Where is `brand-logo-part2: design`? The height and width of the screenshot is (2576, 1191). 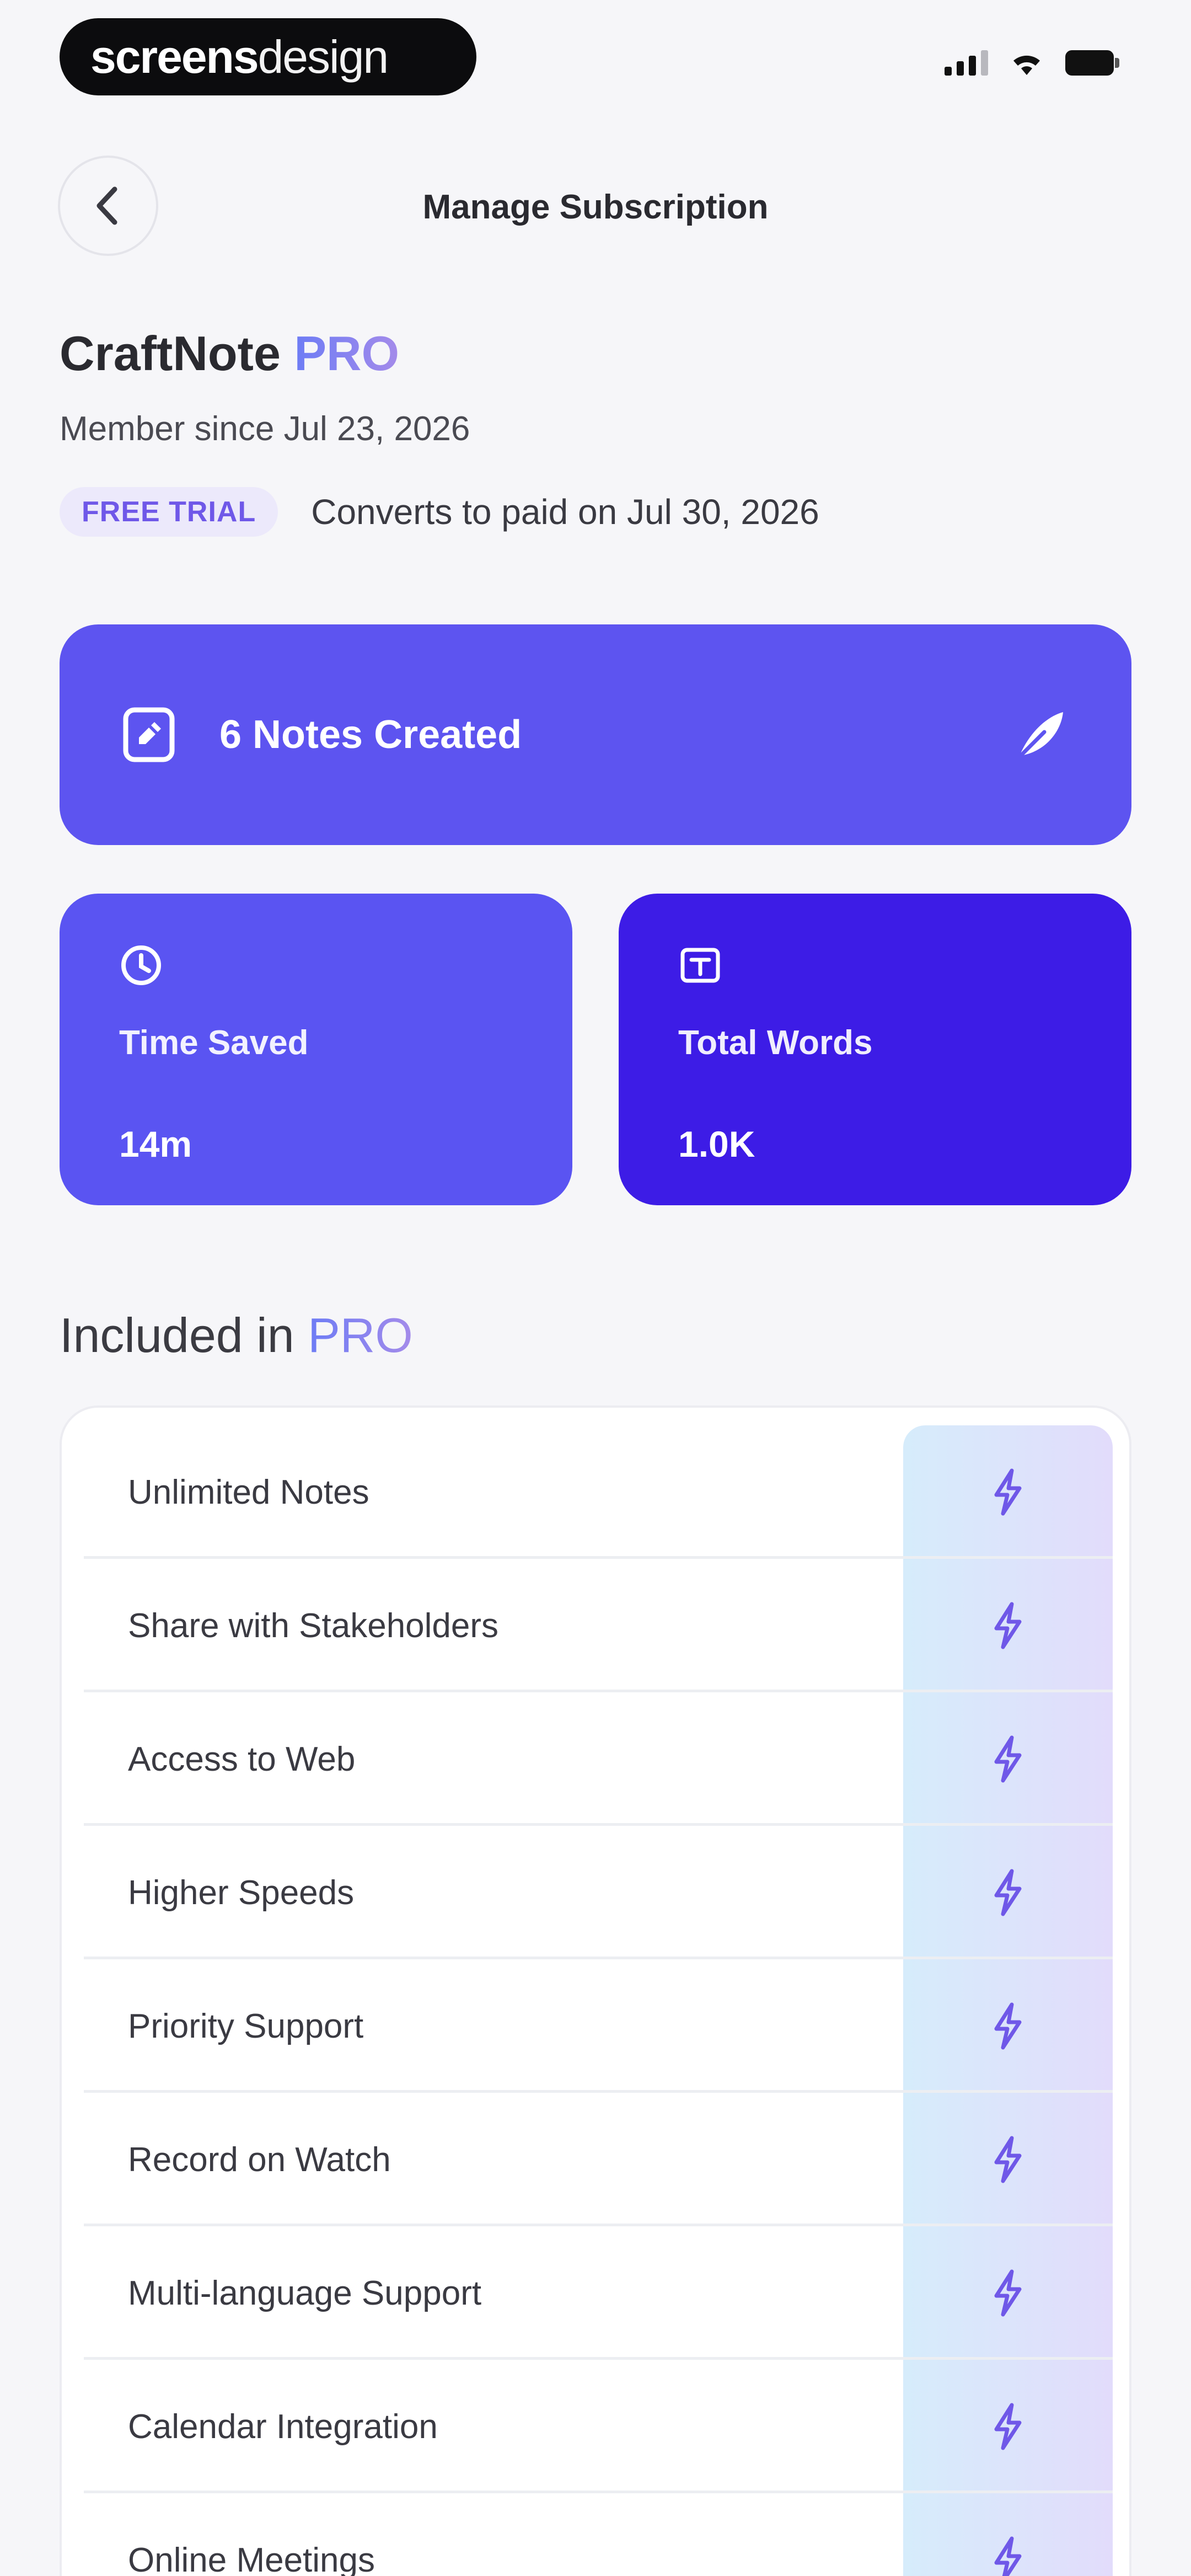
brand-logo-part2: design is located at coordinates (323, 56).